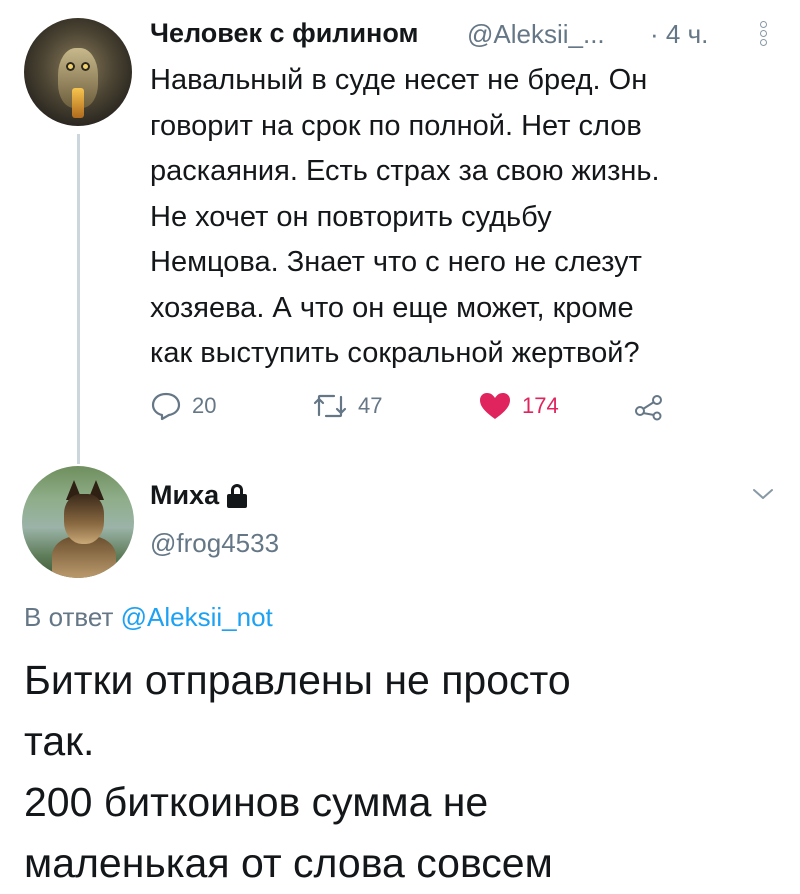 The height and width of the screenshot is (894, 800). Describe the element at coordinates (204, 405) in the screenshot. I see `reply-count: 20` at that location.